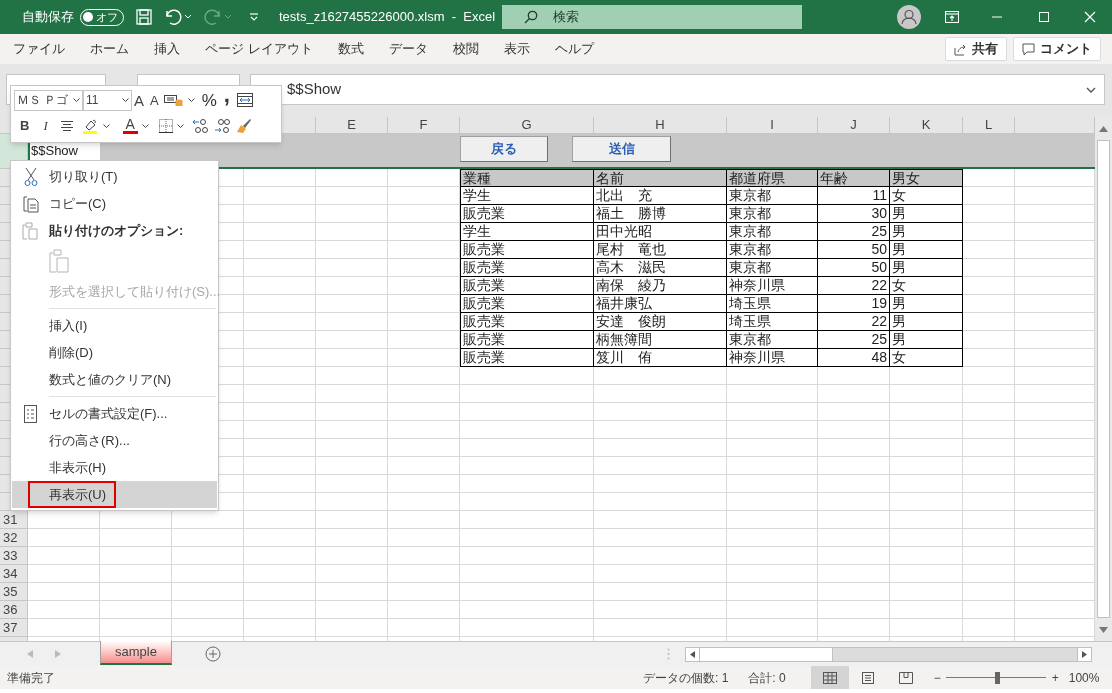 This screenshot has width=1112, height=693. What do you see at coordinates (350, 49) in the screenshot?
I see `ribbon-tab: 数式` at bounding box center [350, 49].